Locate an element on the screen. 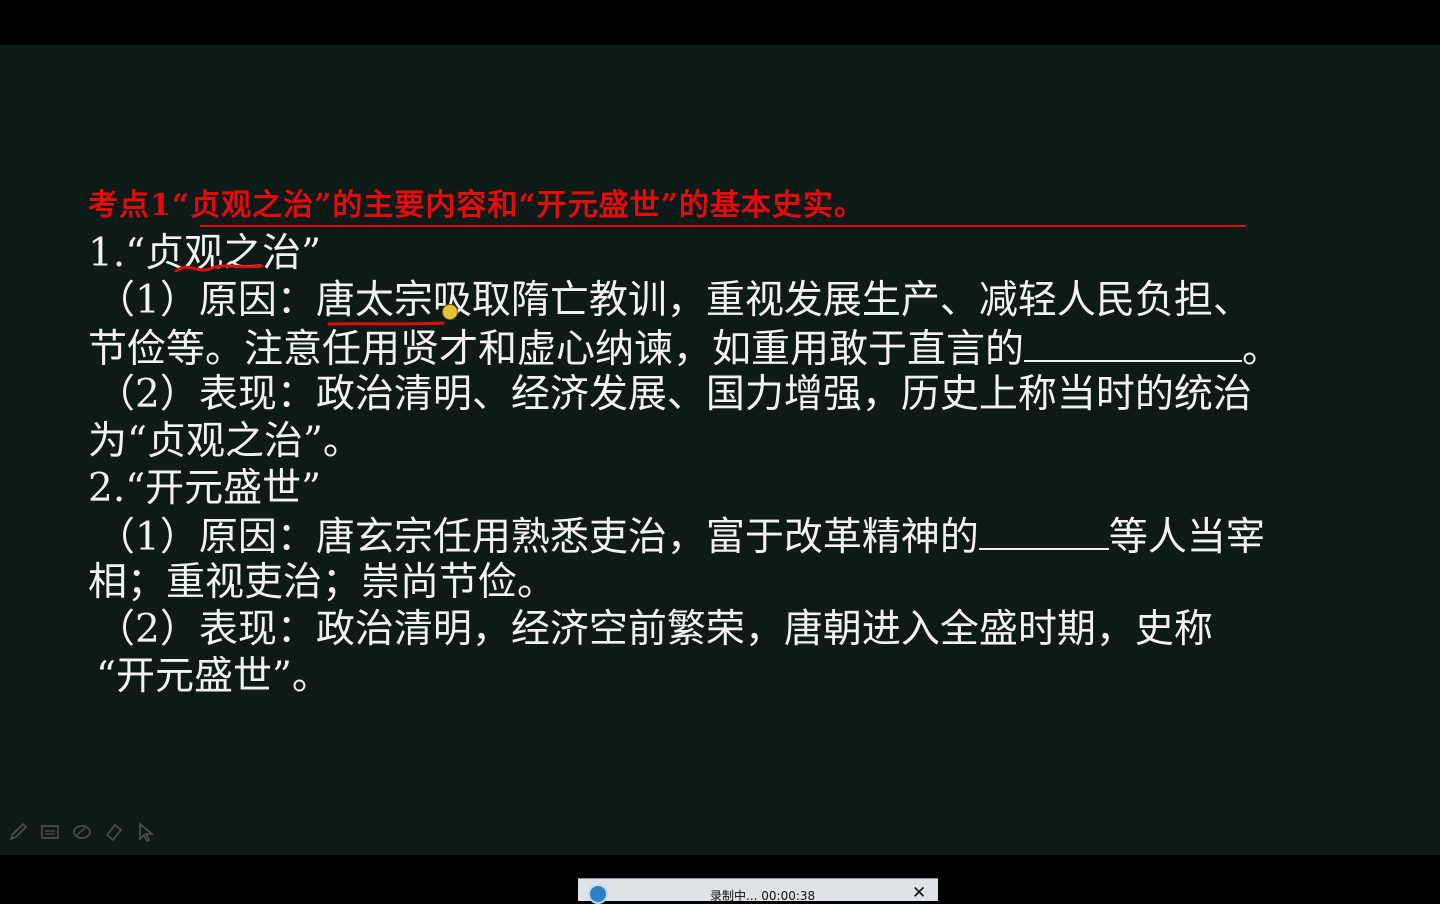 This screenshot has width=1440, height=904. section-1-result: （2）表现：政治清明、经济发展、国力增强，历史上称当时的统治 is located at coordinates (674, 394).